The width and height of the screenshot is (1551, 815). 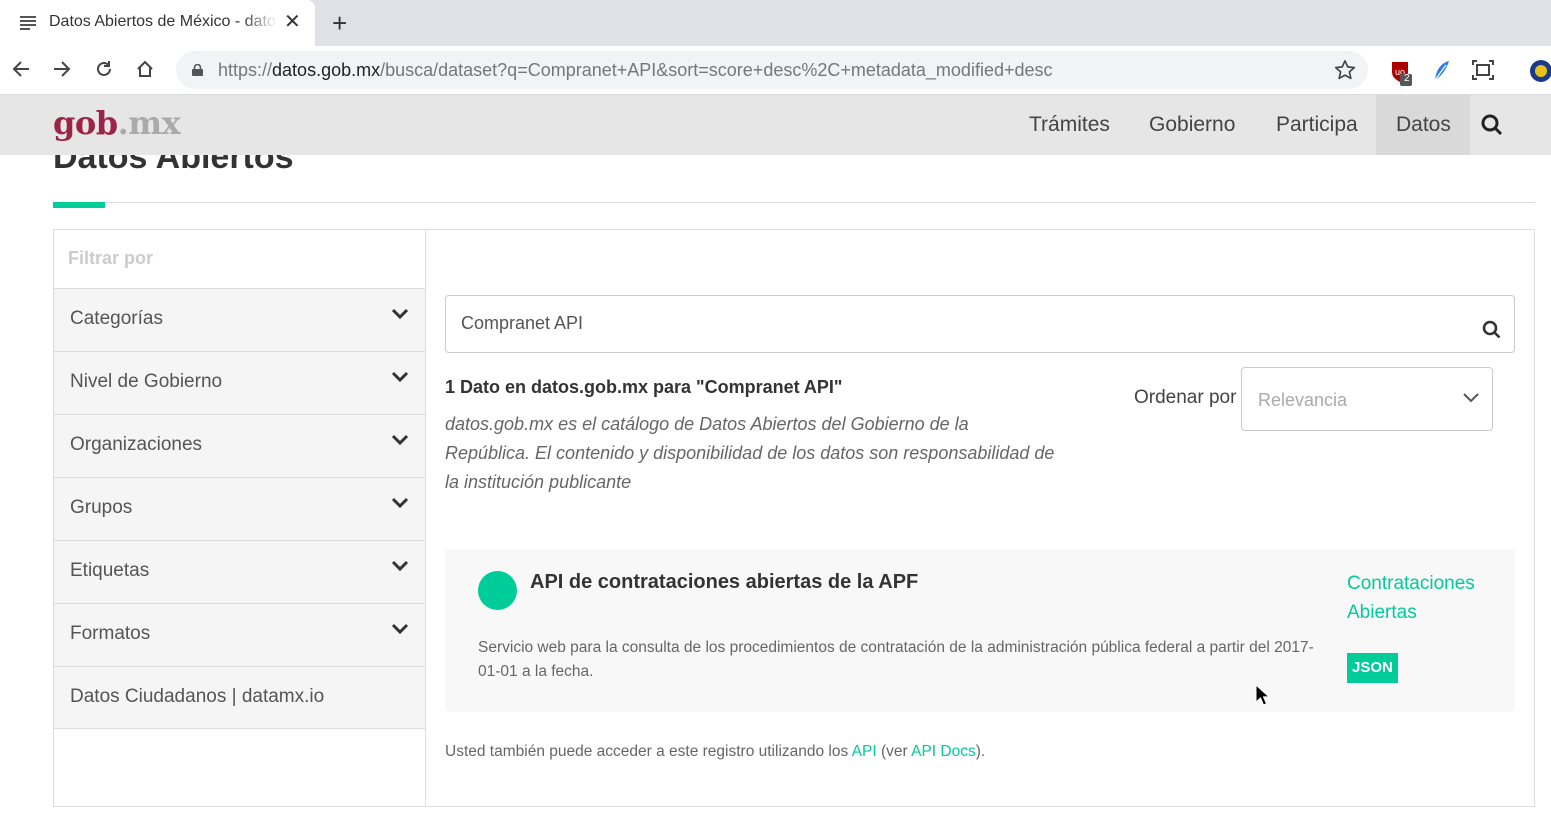 What do you see at coordinates (775, 125) in the screenshot?
I see `site-navbar: gob.mx Trámites Gobierno Participa Datos` at bounding box center [775, 125].